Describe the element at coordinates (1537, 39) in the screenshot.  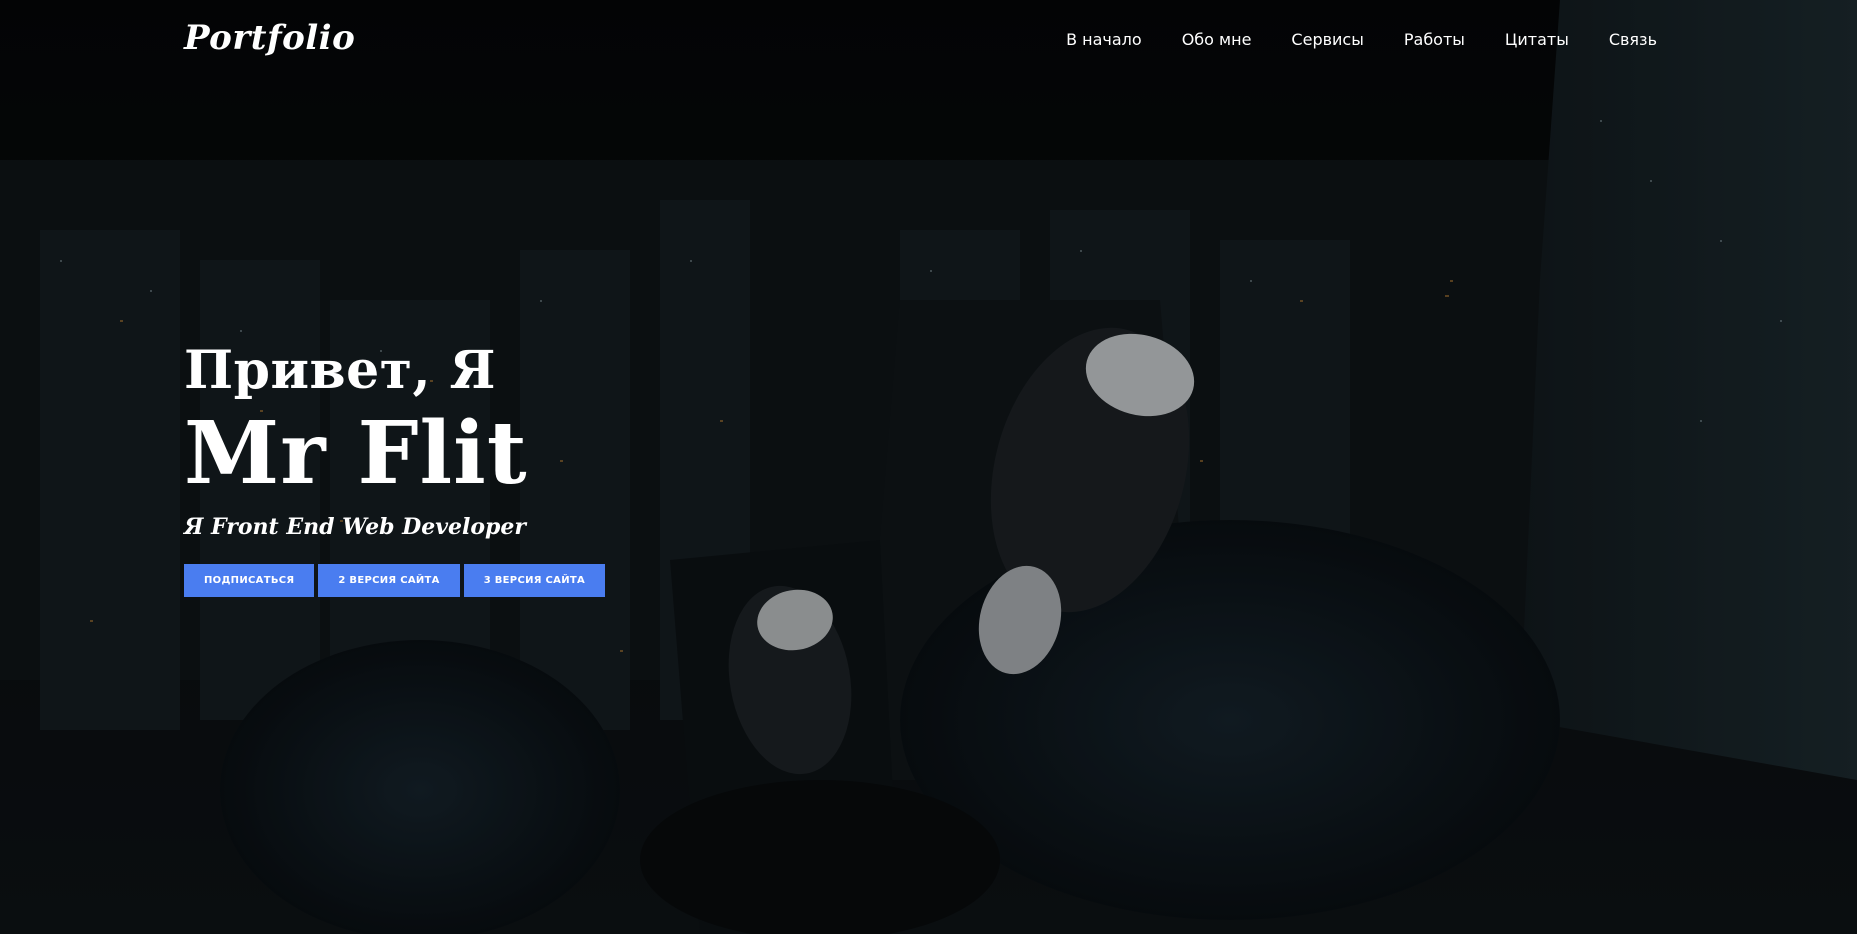
I see `nav-link-quotes: Цитаты` at that location.